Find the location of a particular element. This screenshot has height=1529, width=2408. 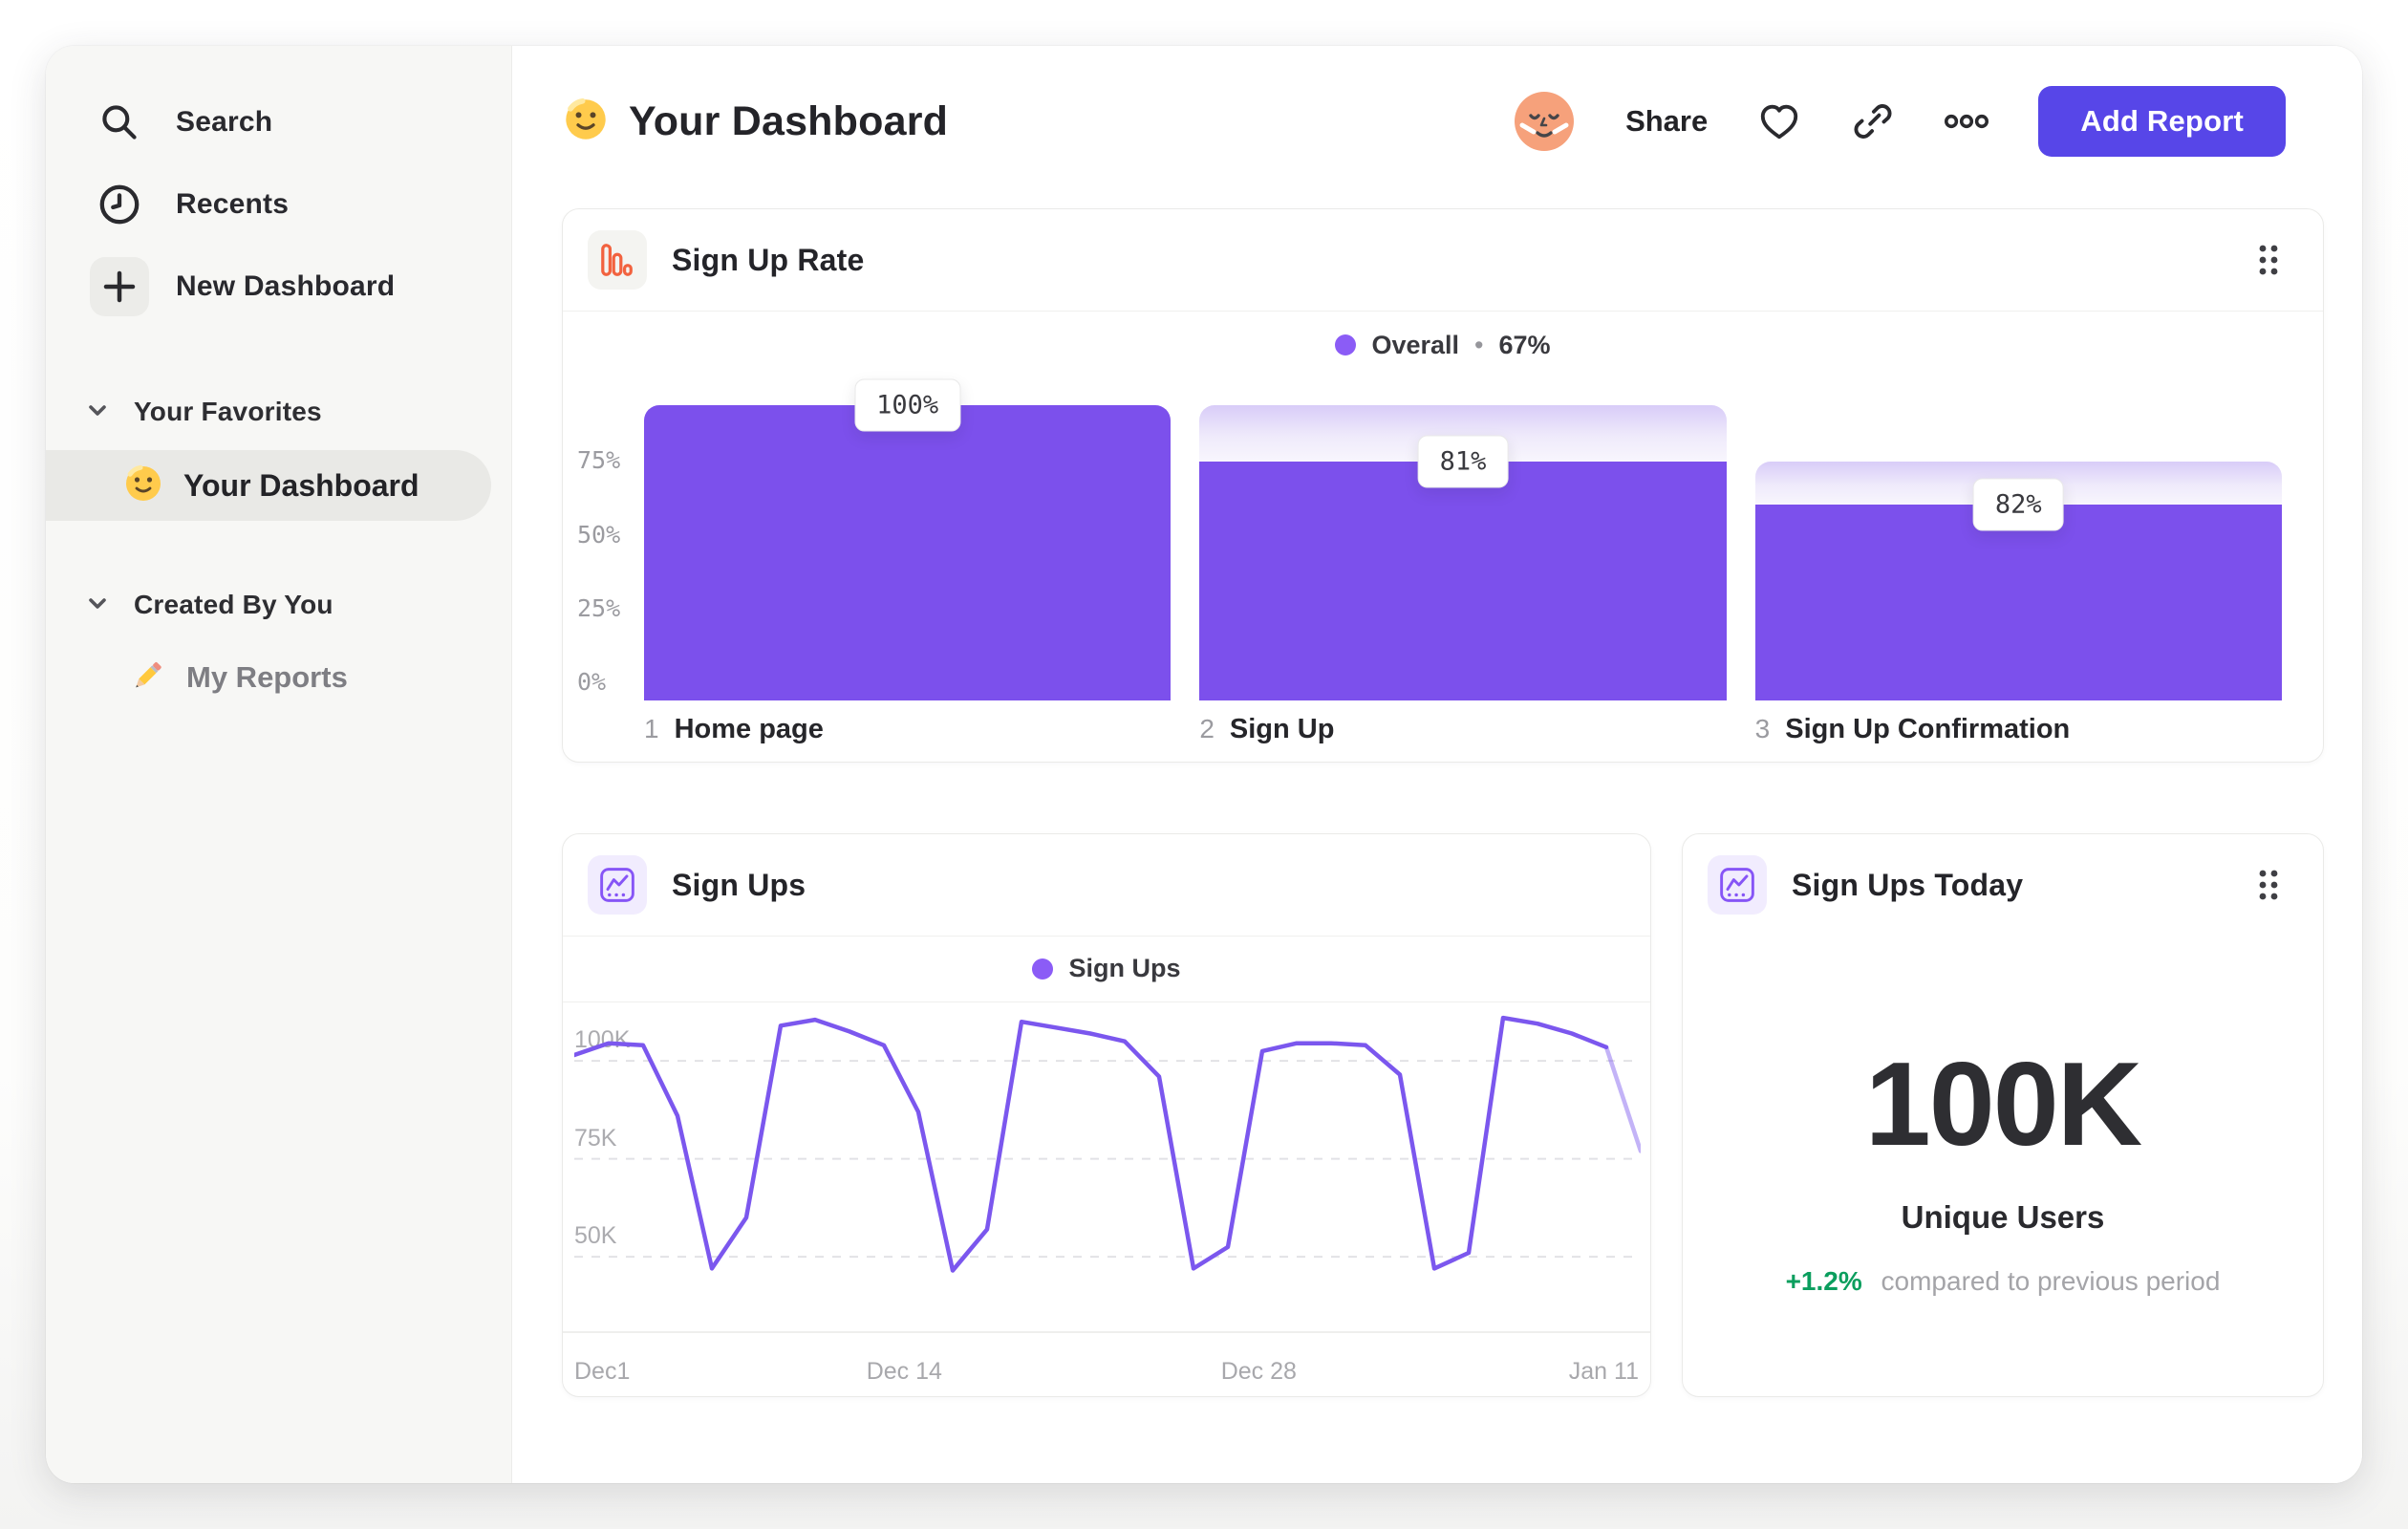

legend-value: 67% is located at coordinates (1524, 344).